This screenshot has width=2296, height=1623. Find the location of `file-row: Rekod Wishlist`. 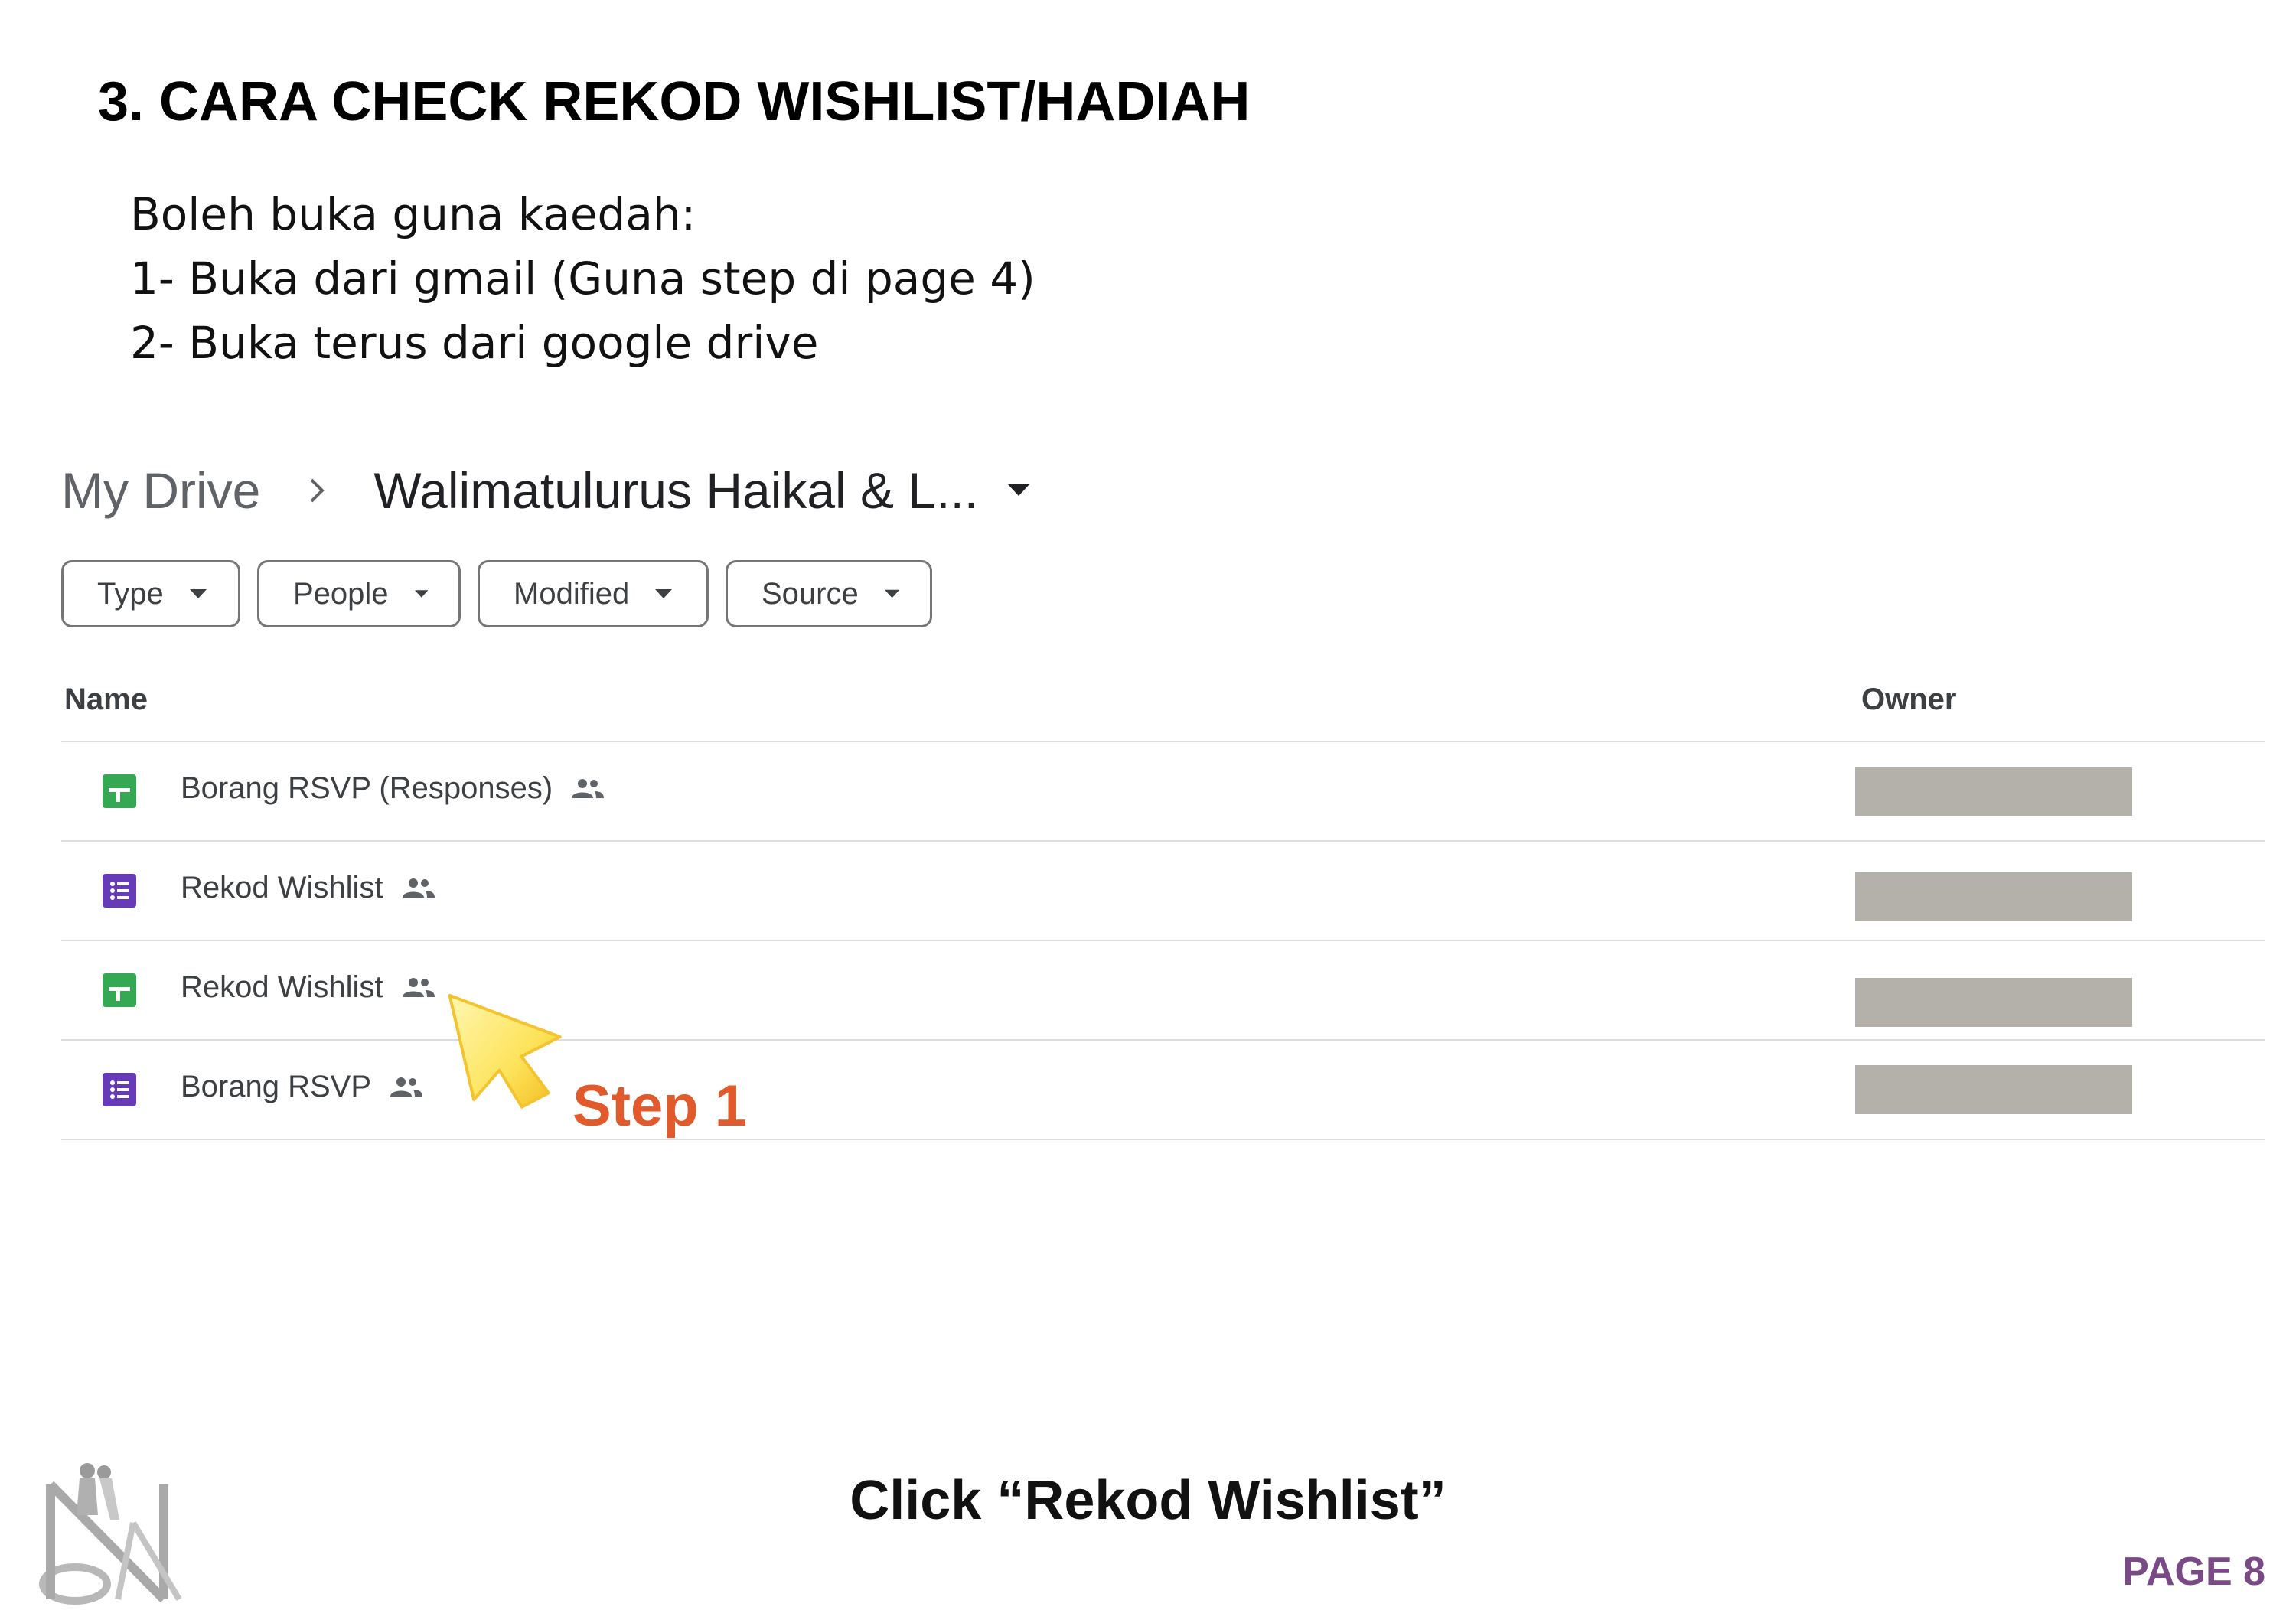

file-row: Rekod Wishlist is located at coordinates (1163, 892).